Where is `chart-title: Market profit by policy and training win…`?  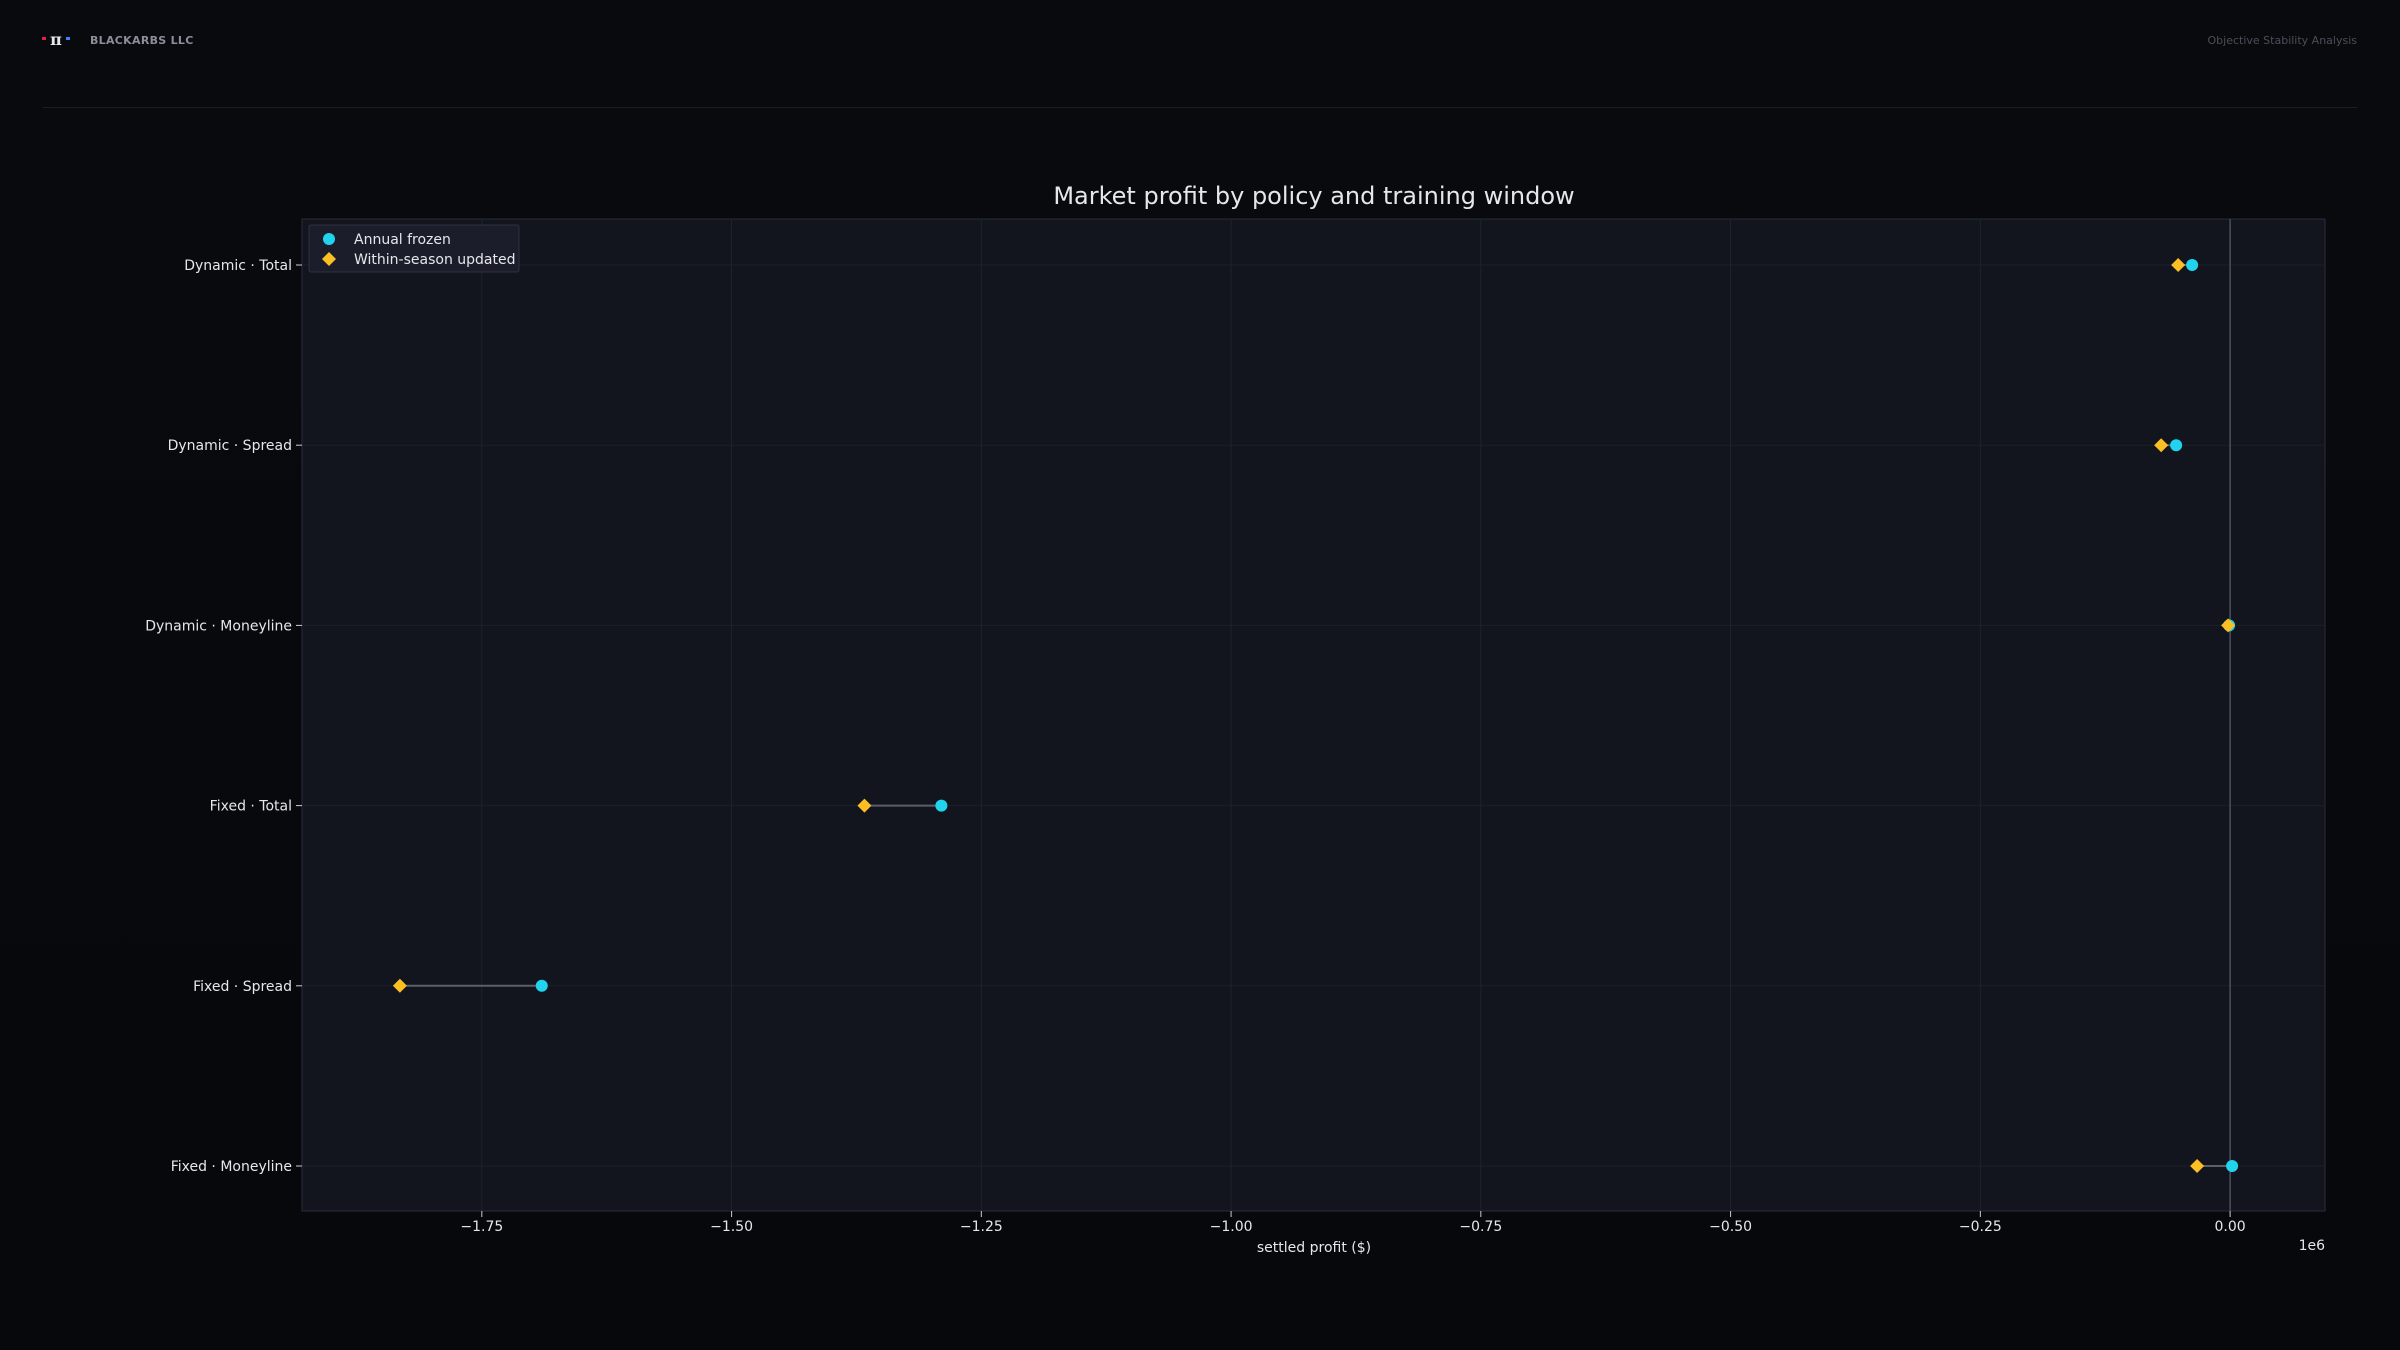 chart-title: Market profit by policy and training win… is located at coordinates (1313, 196).